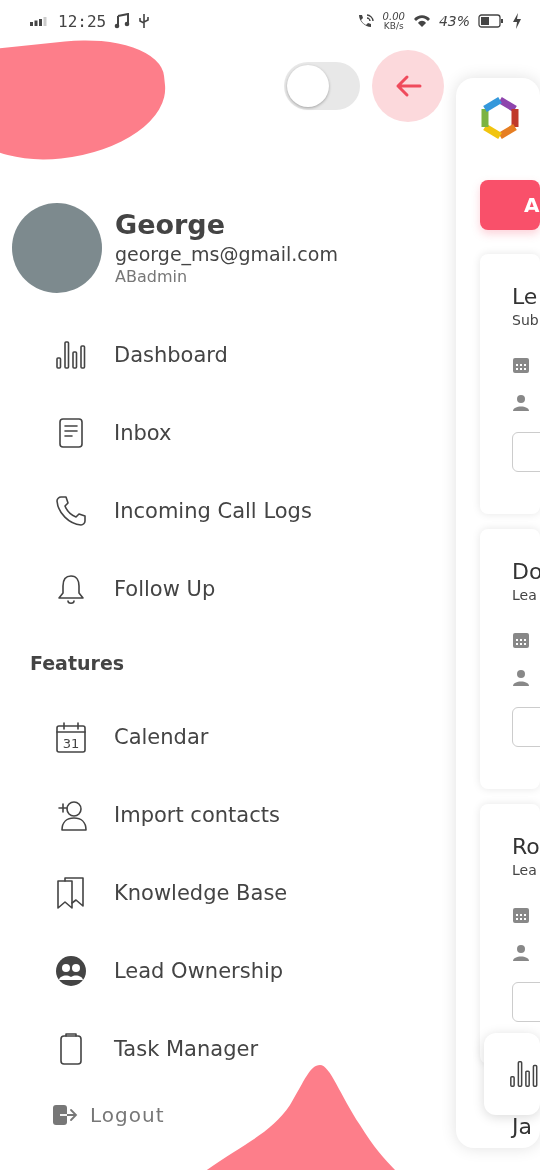 Image resolution: width=540 pixels, height=1170 pixels. Describe the element at coordinates (454, 21) in the screenshot. I see `battery-percentage: 43%` at that location.